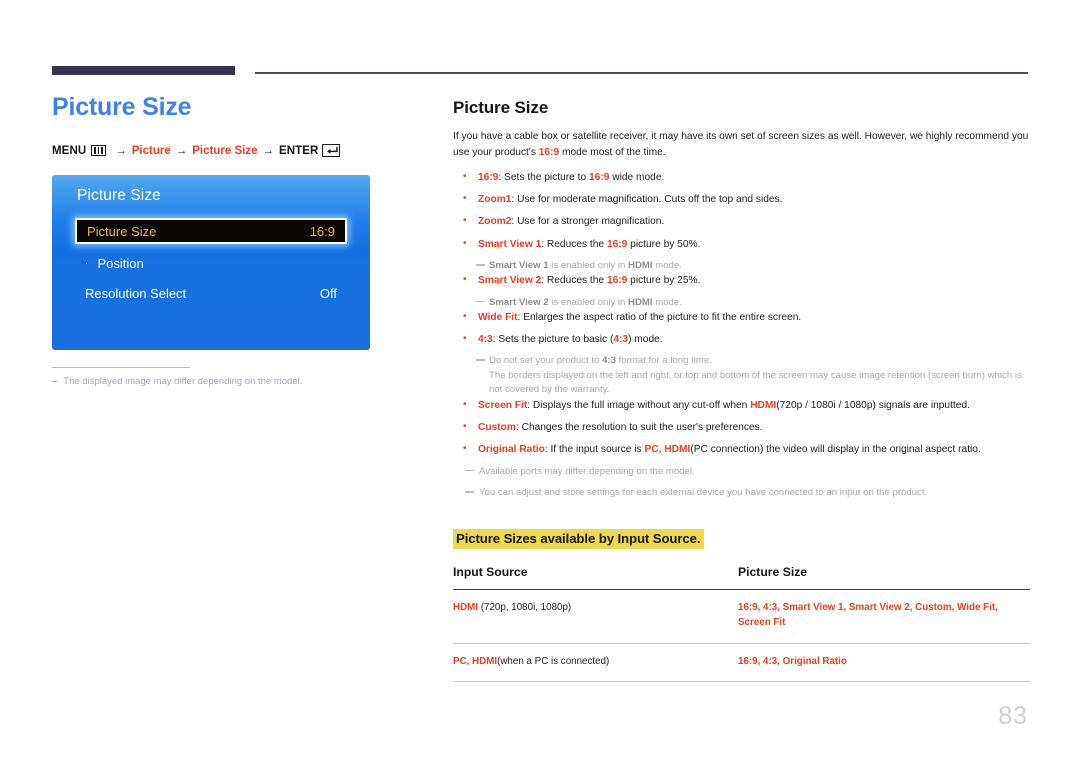  Describe the element at coordinates (268, 150) in the screenshot. I see `breadcrumb-arrow-3: →` at that location.